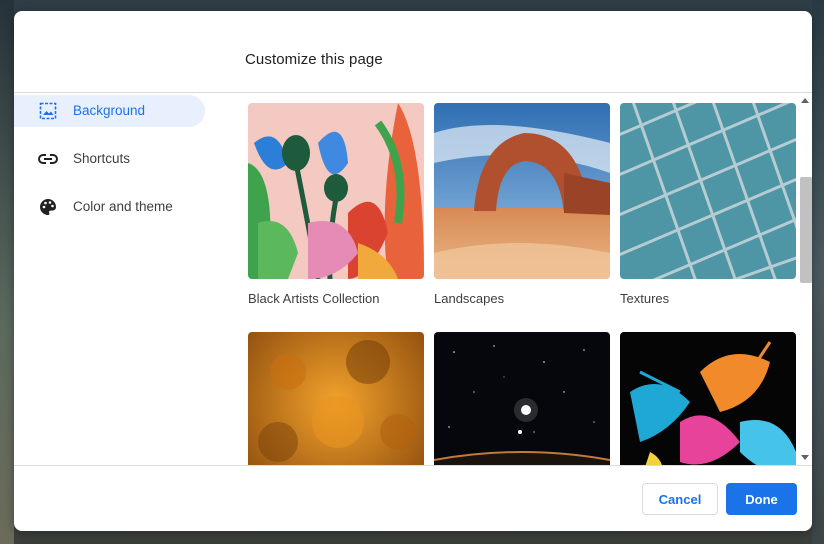  I want to click on collection-tile-landscapes: Landscapes, so click(522, 204).